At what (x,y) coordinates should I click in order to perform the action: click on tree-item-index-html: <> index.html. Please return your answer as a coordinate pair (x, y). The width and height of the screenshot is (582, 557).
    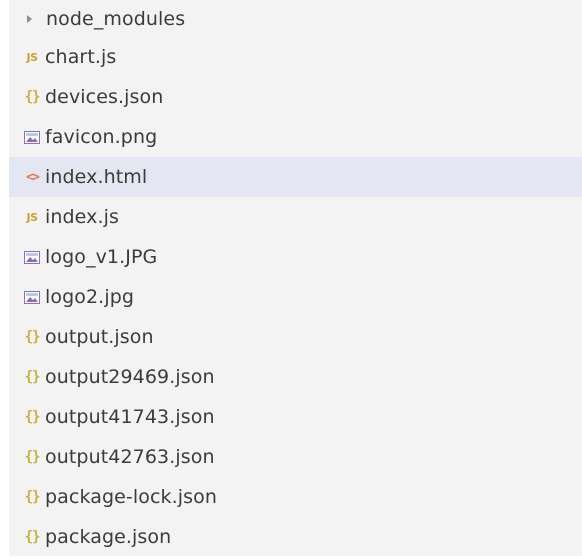
    Looking at the image, I should click on (295, 177).